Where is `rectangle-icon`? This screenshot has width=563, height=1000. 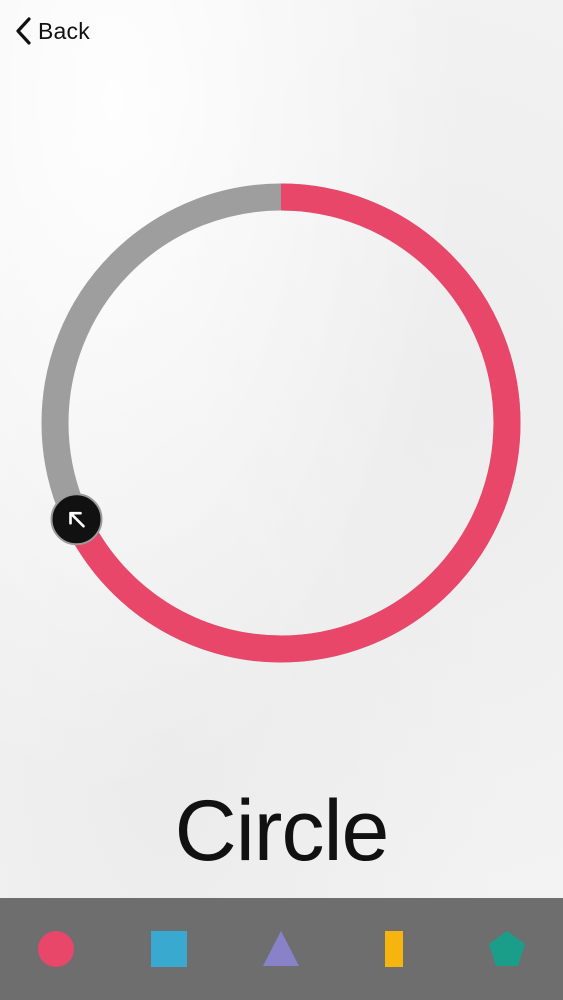 rectangle-icon is located at coordinates (394, 949).